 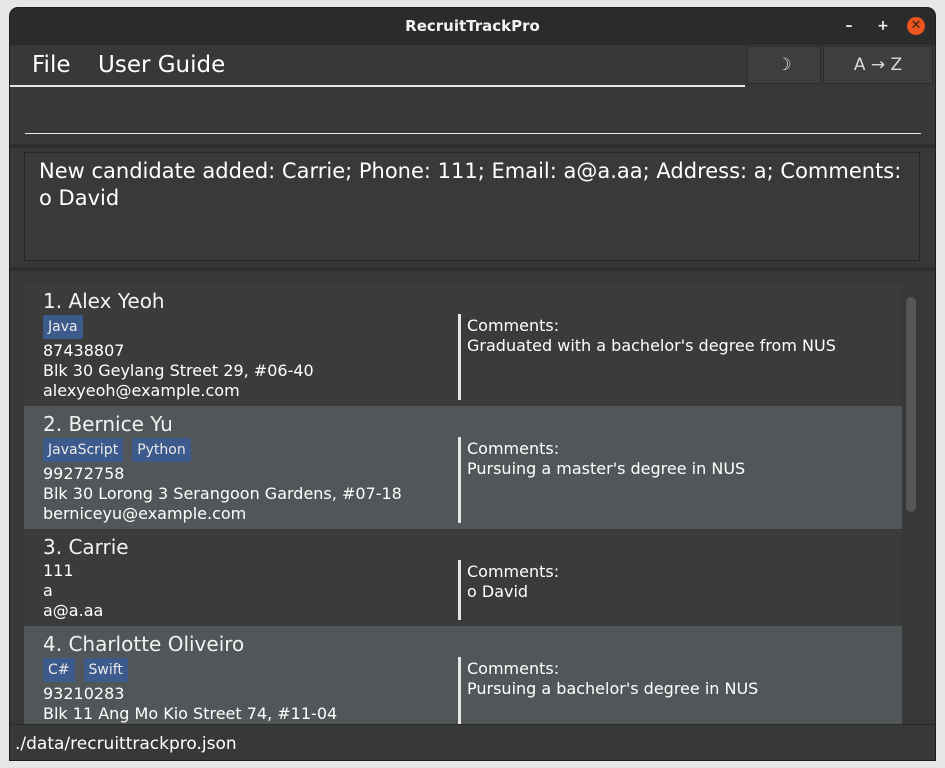 What do you see at coordinates (916, 26) in the screenshot?
I see `close-icon: ✕` at bounding box center [916, 26].